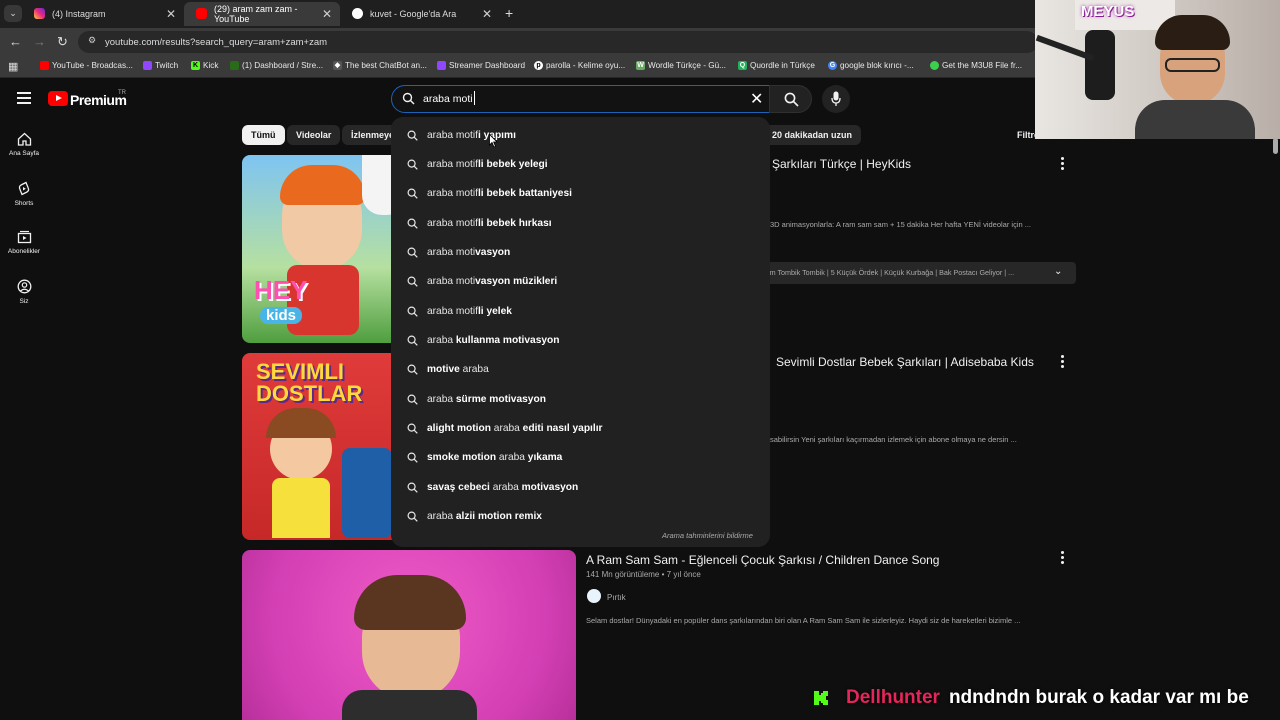 This screenshot has width=1280, height=720. Describe the element at coordinates (367, 493) in the screenshot. I see `cartoon-boy-shirt` at that location.